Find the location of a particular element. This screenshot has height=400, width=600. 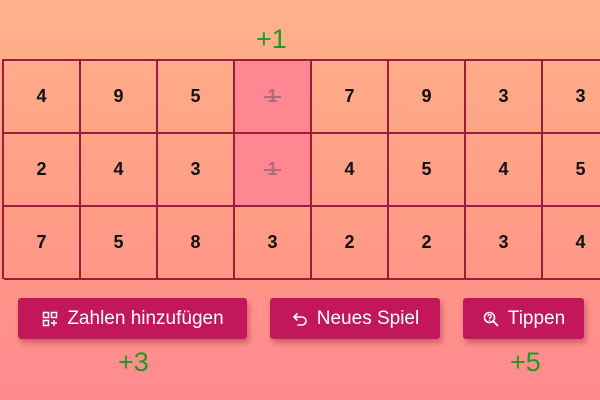

action-buttons: Zahlen hinzufügen Neues Spiel Tippen is located at coordinates (300, 320).